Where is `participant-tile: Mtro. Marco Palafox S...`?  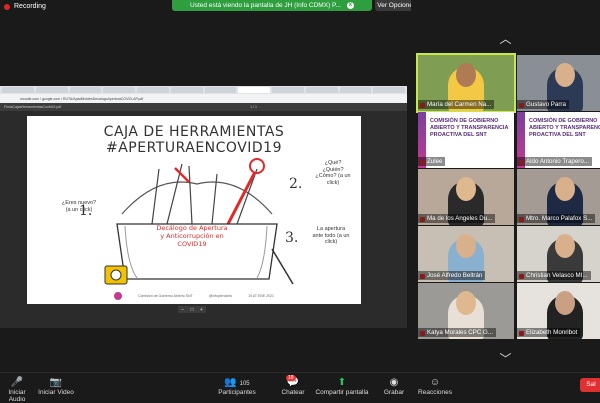 participant-tile: Mtro. Marco Palafox S... is located at coordinates (558, 197).